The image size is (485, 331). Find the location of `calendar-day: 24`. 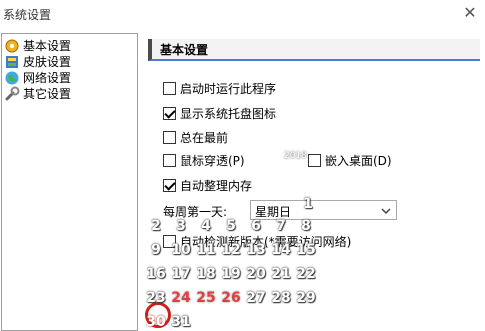

calendar-day: 24 is located at coordinates (181, 298).